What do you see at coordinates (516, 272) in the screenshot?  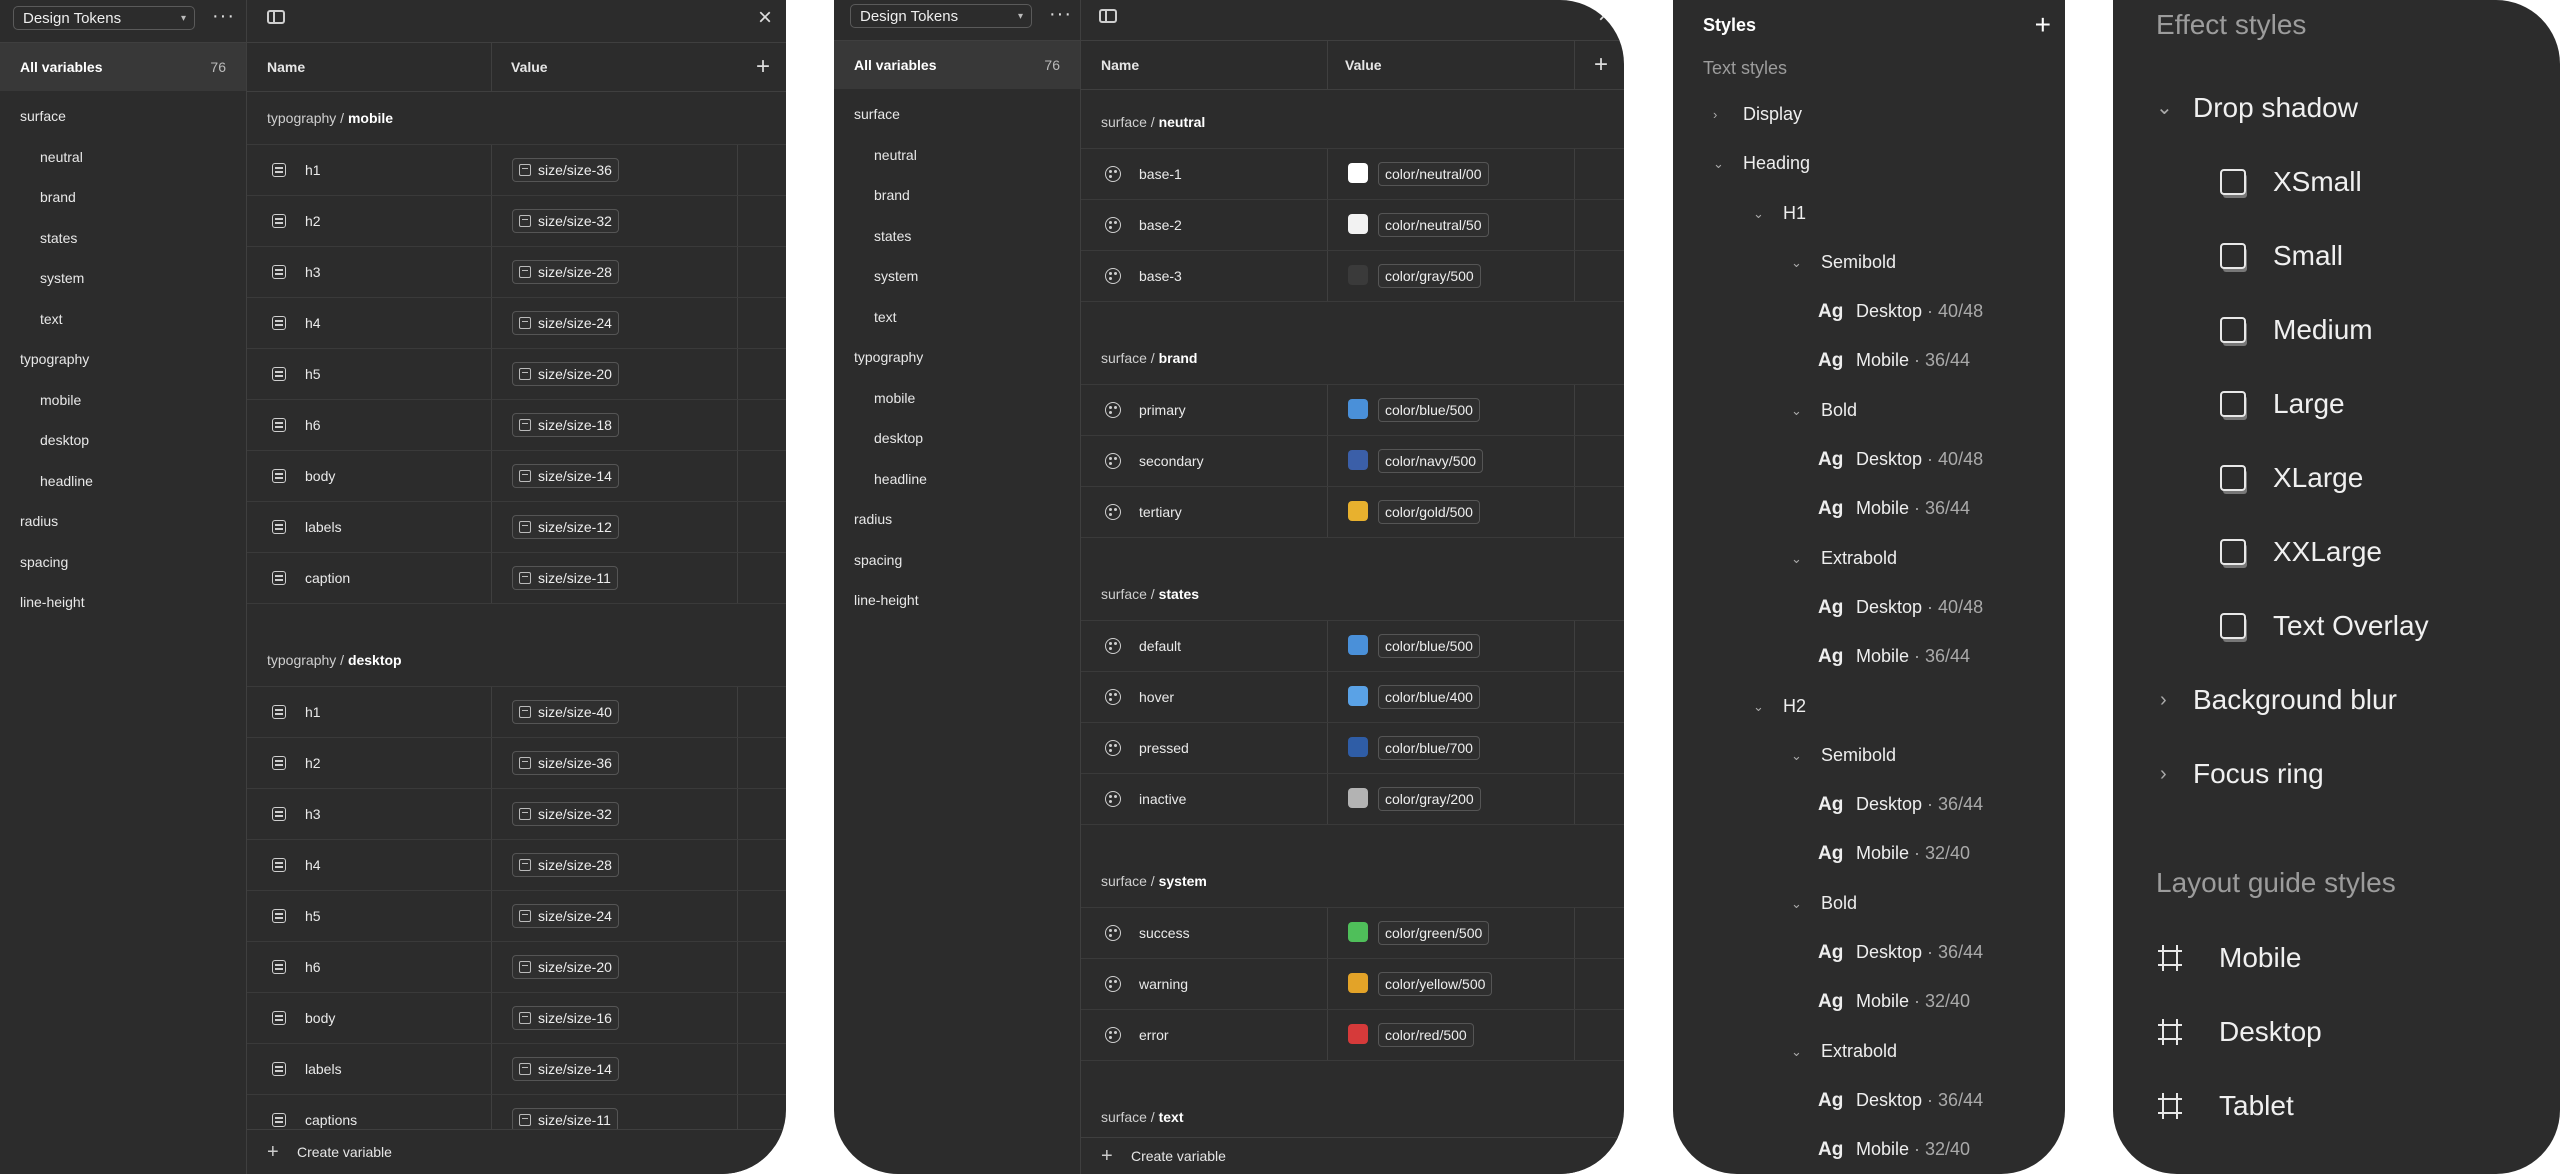 I see `table-row: h3 size/size-28` at bounding box center [516, 272].